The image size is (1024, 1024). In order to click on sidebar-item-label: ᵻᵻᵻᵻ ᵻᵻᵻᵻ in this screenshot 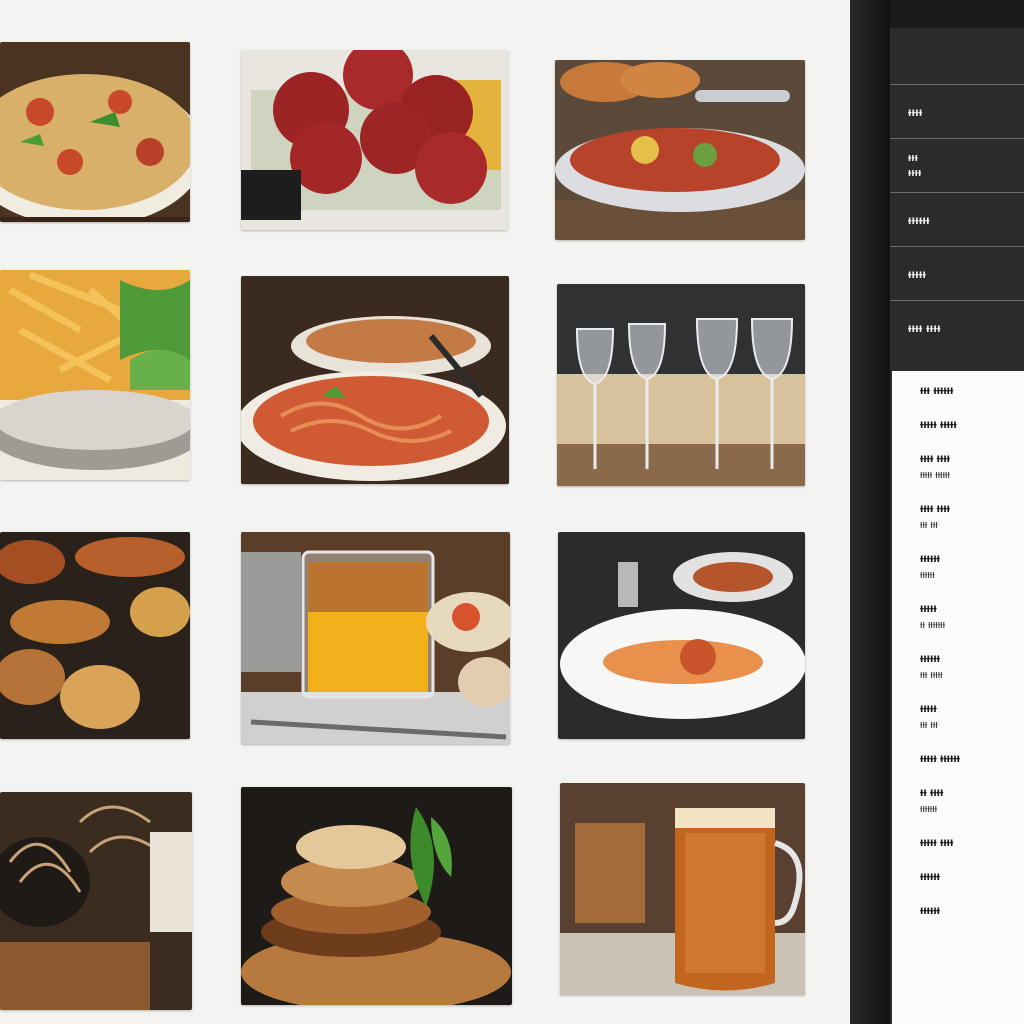, I will do `click(924, 327)`.